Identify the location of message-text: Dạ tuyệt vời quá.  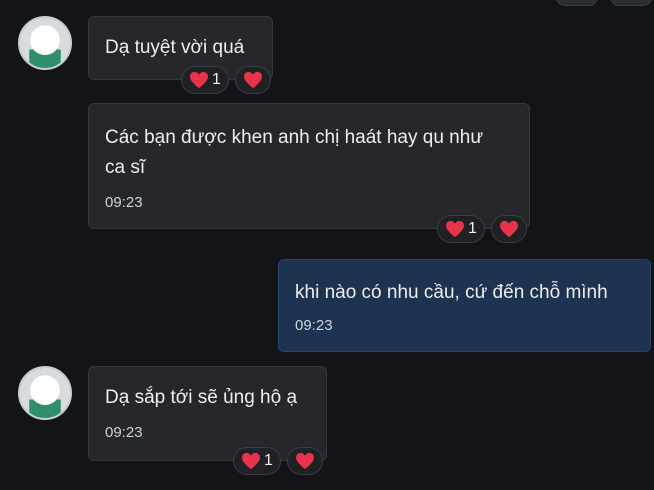
(175, 47).